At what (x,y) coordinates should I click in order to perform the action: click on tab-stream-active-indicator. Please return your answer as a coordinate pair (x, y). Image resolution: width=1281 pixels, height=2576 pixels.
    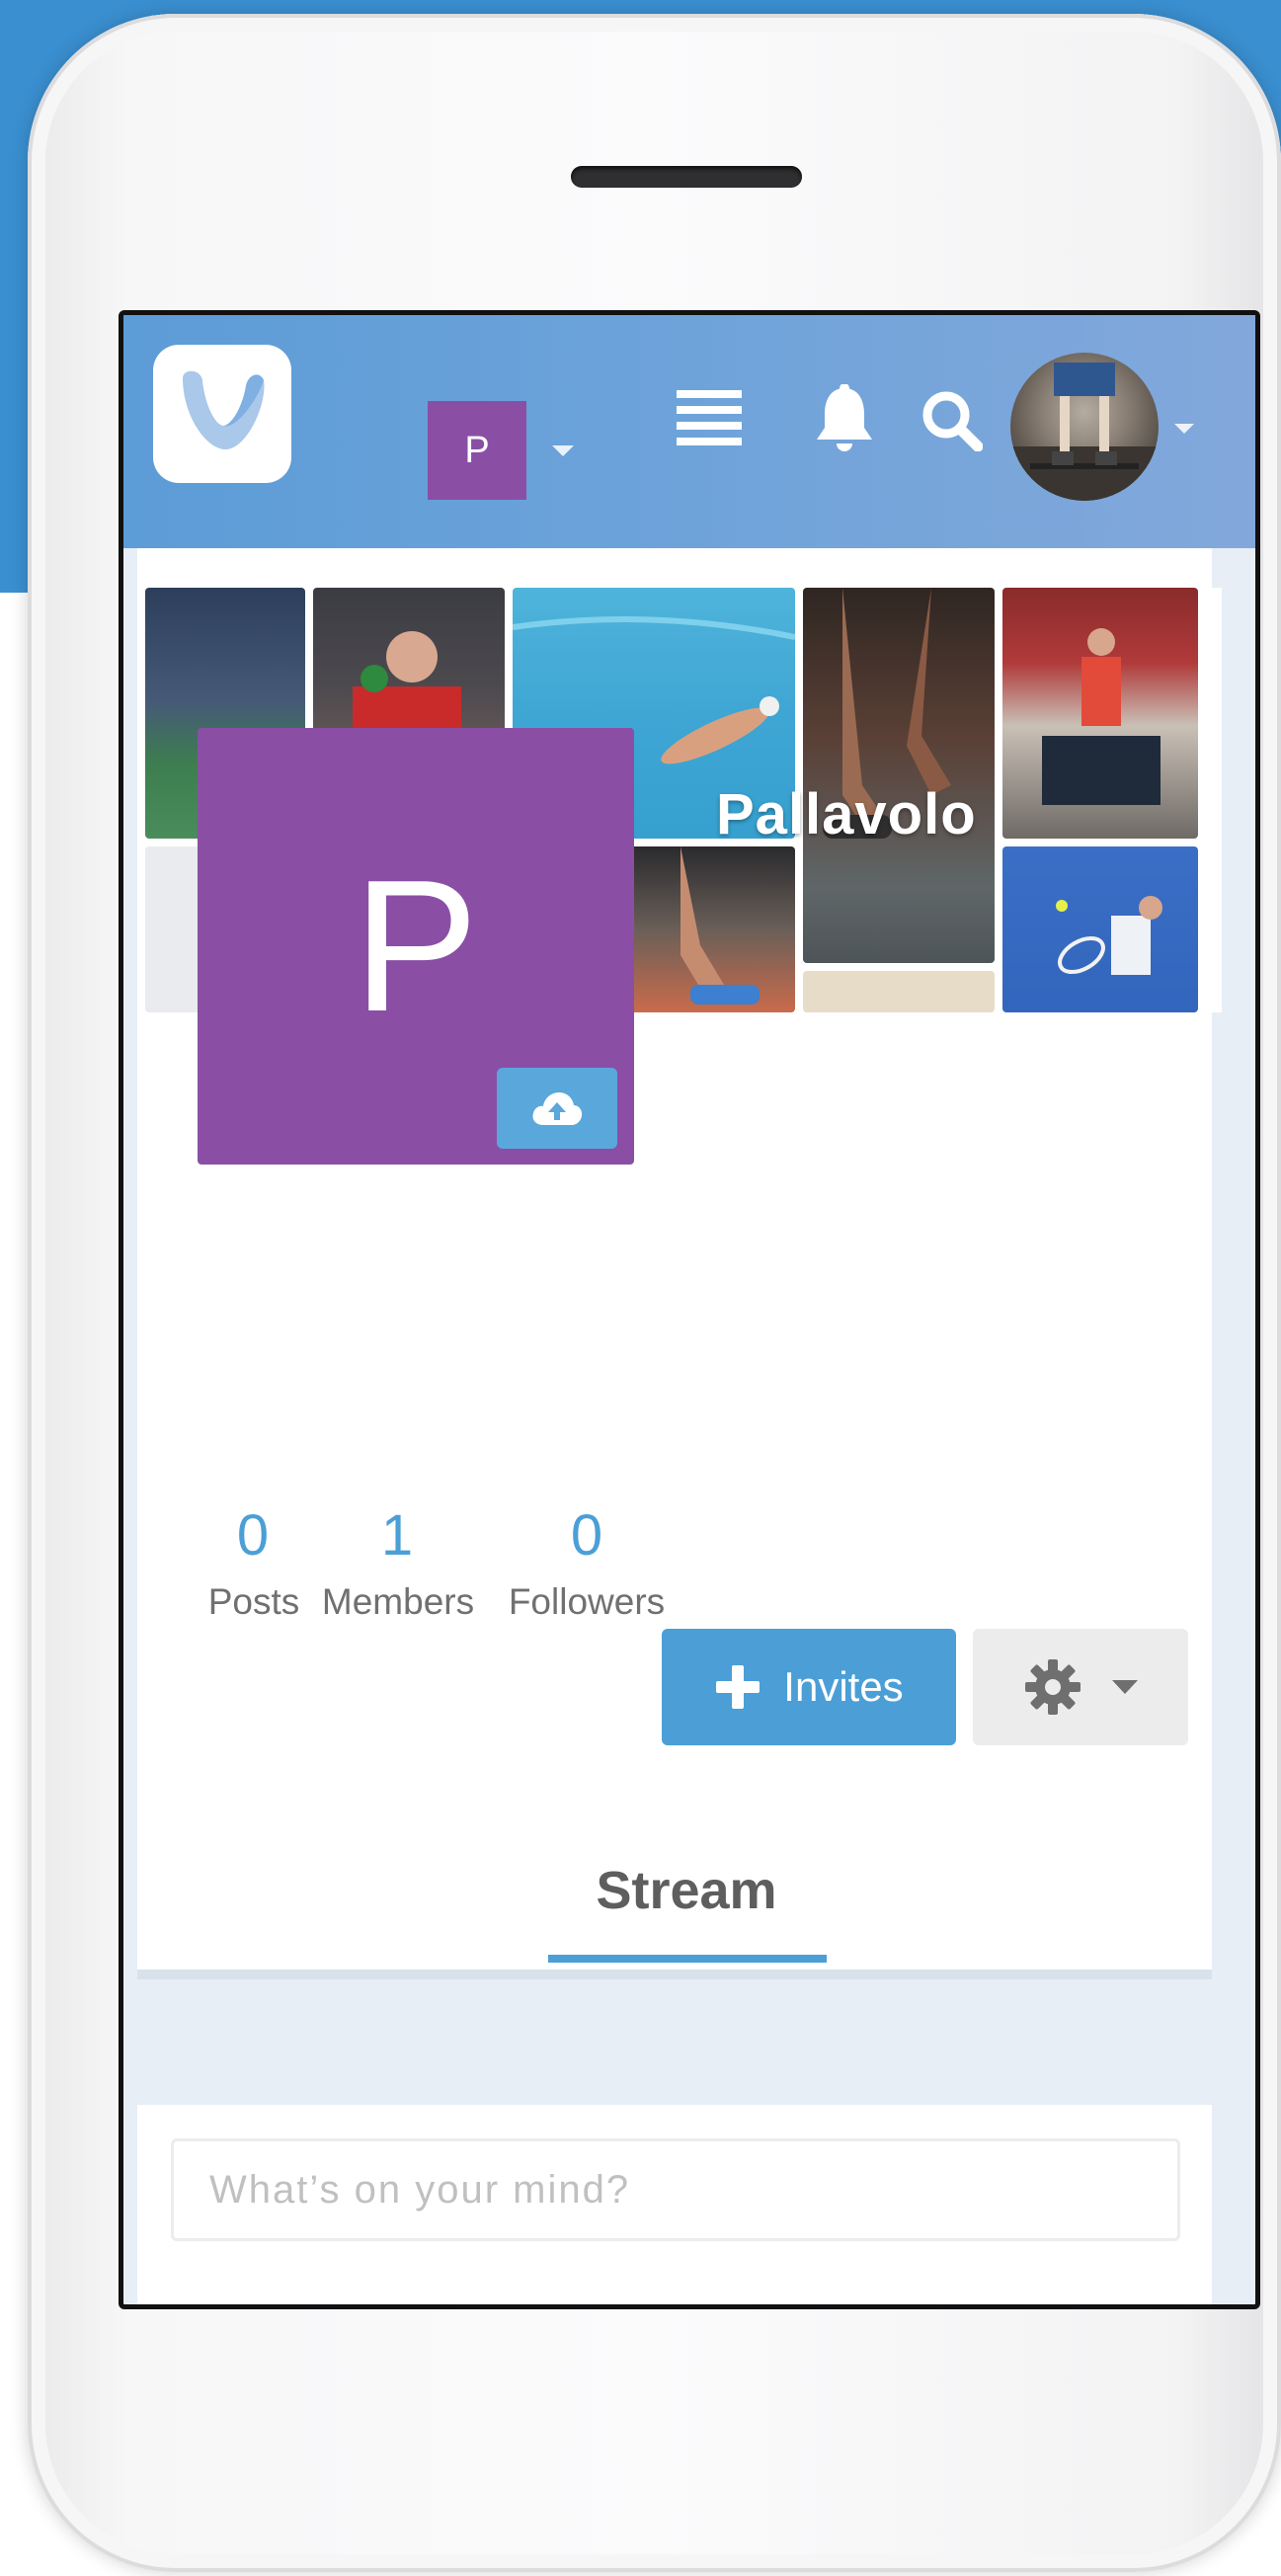
    Looking at the image, I should click on (687, 1959).